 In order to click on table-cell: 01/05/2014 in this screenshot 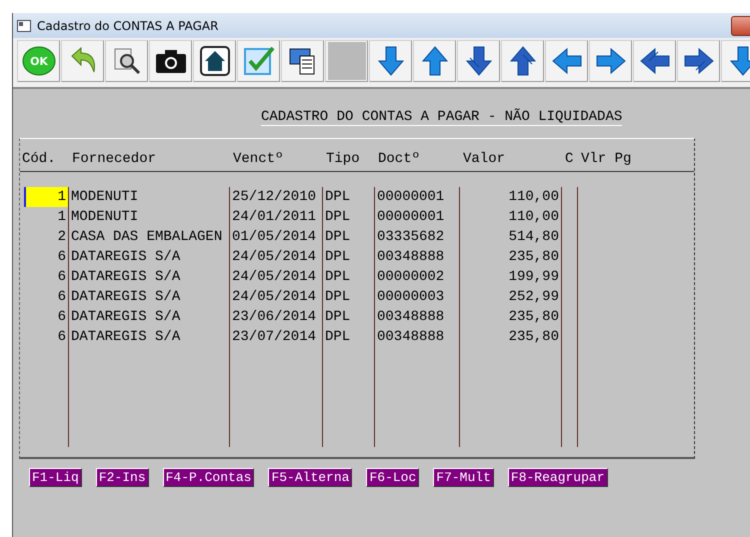, I will do `click(275, 237)`.